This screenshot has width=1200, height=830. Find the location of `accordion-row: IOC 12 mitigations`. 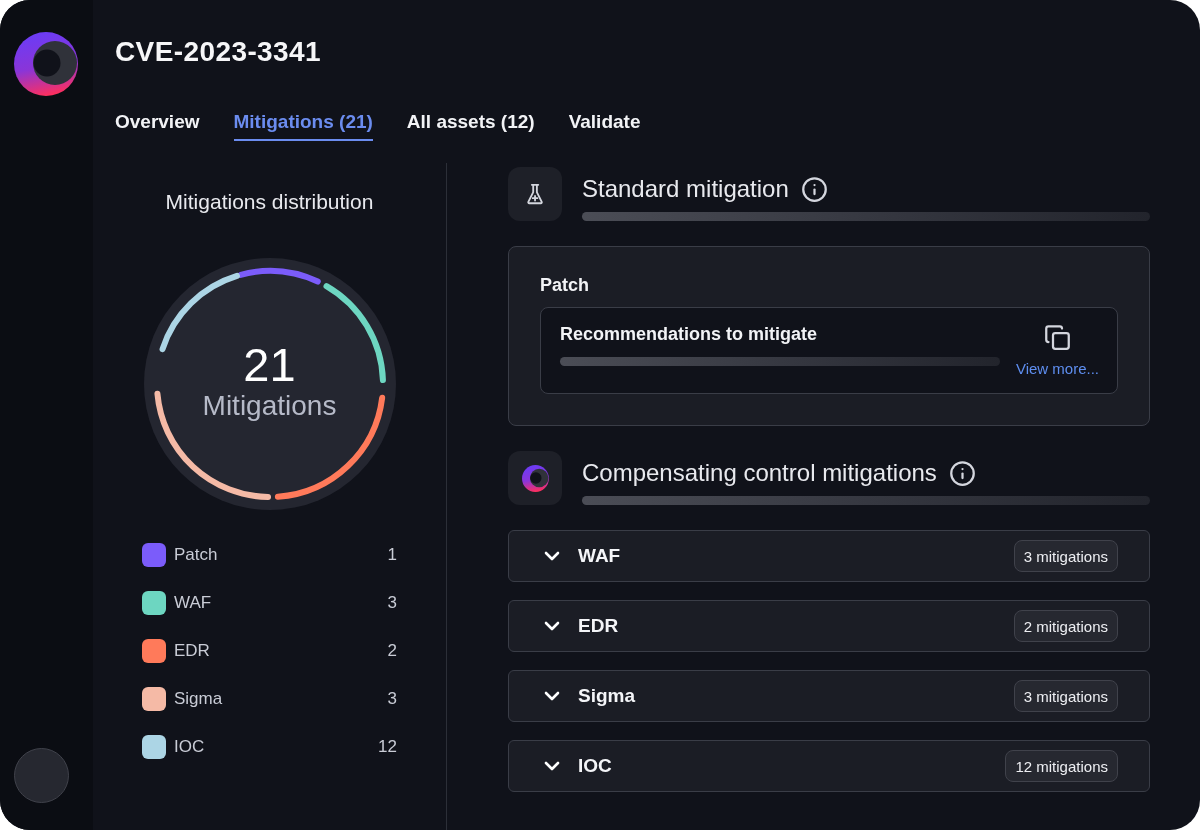

accordion-row: IOC 12 mitigations is located at coordinates (829, 766).